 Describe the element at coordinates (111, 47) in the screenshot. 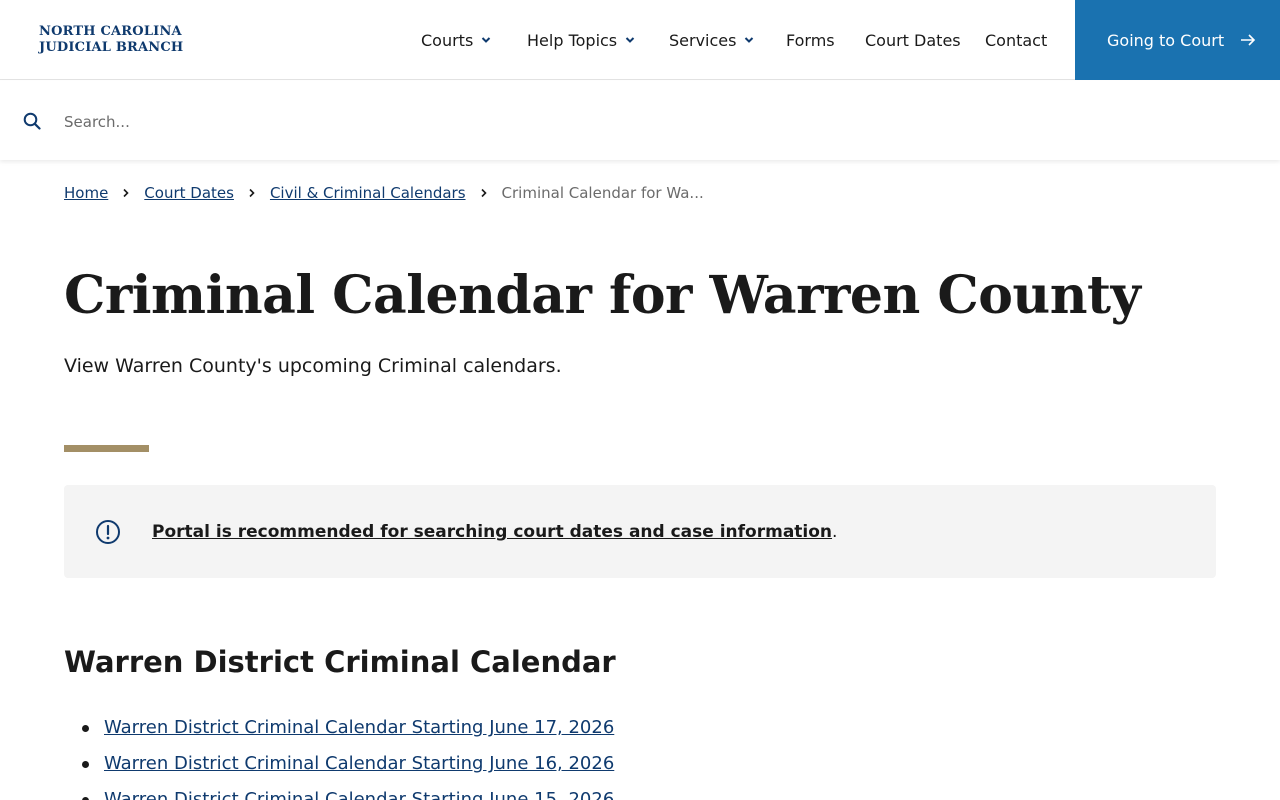

I see `logo-line-2: JUDICIAL BRANCH` at that location.